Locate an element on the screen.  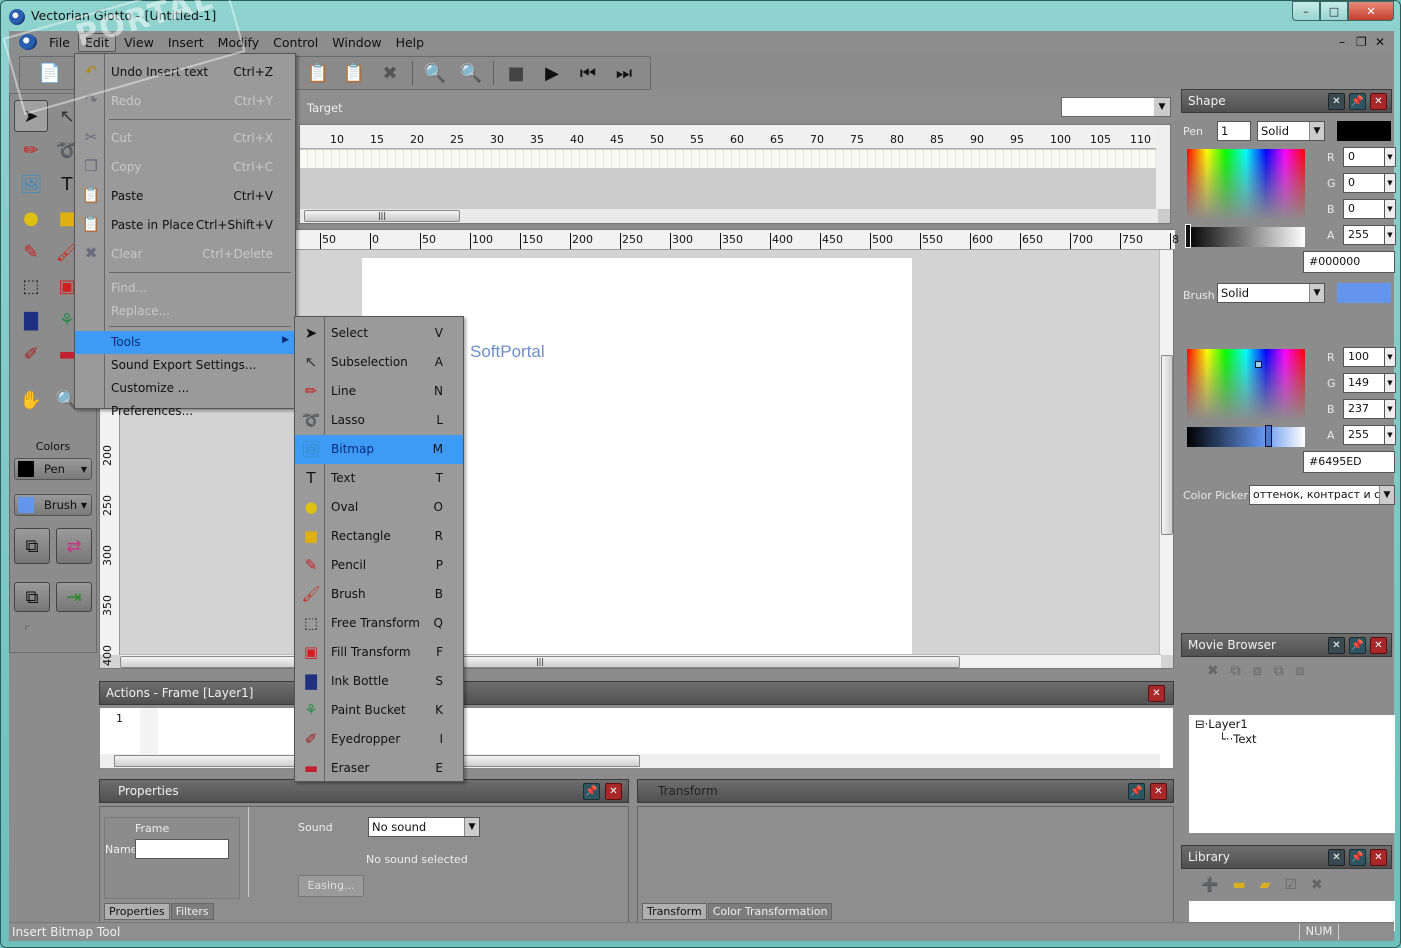
menu-edit: Edit is located at coordinates (97, 42).